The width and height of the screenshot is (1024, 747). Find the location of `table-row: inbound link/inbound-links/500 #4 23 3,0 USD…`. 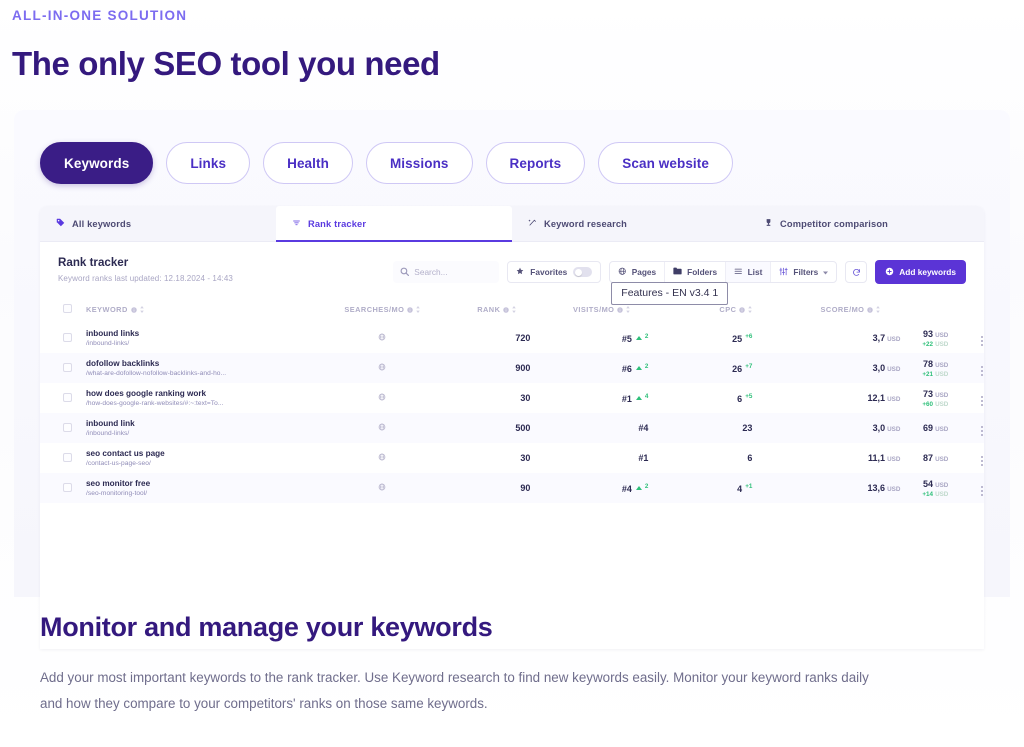

table-row: inbound link/inbound-links/500 #4 23 3,0 USD… is located at coordinates (512, 428).